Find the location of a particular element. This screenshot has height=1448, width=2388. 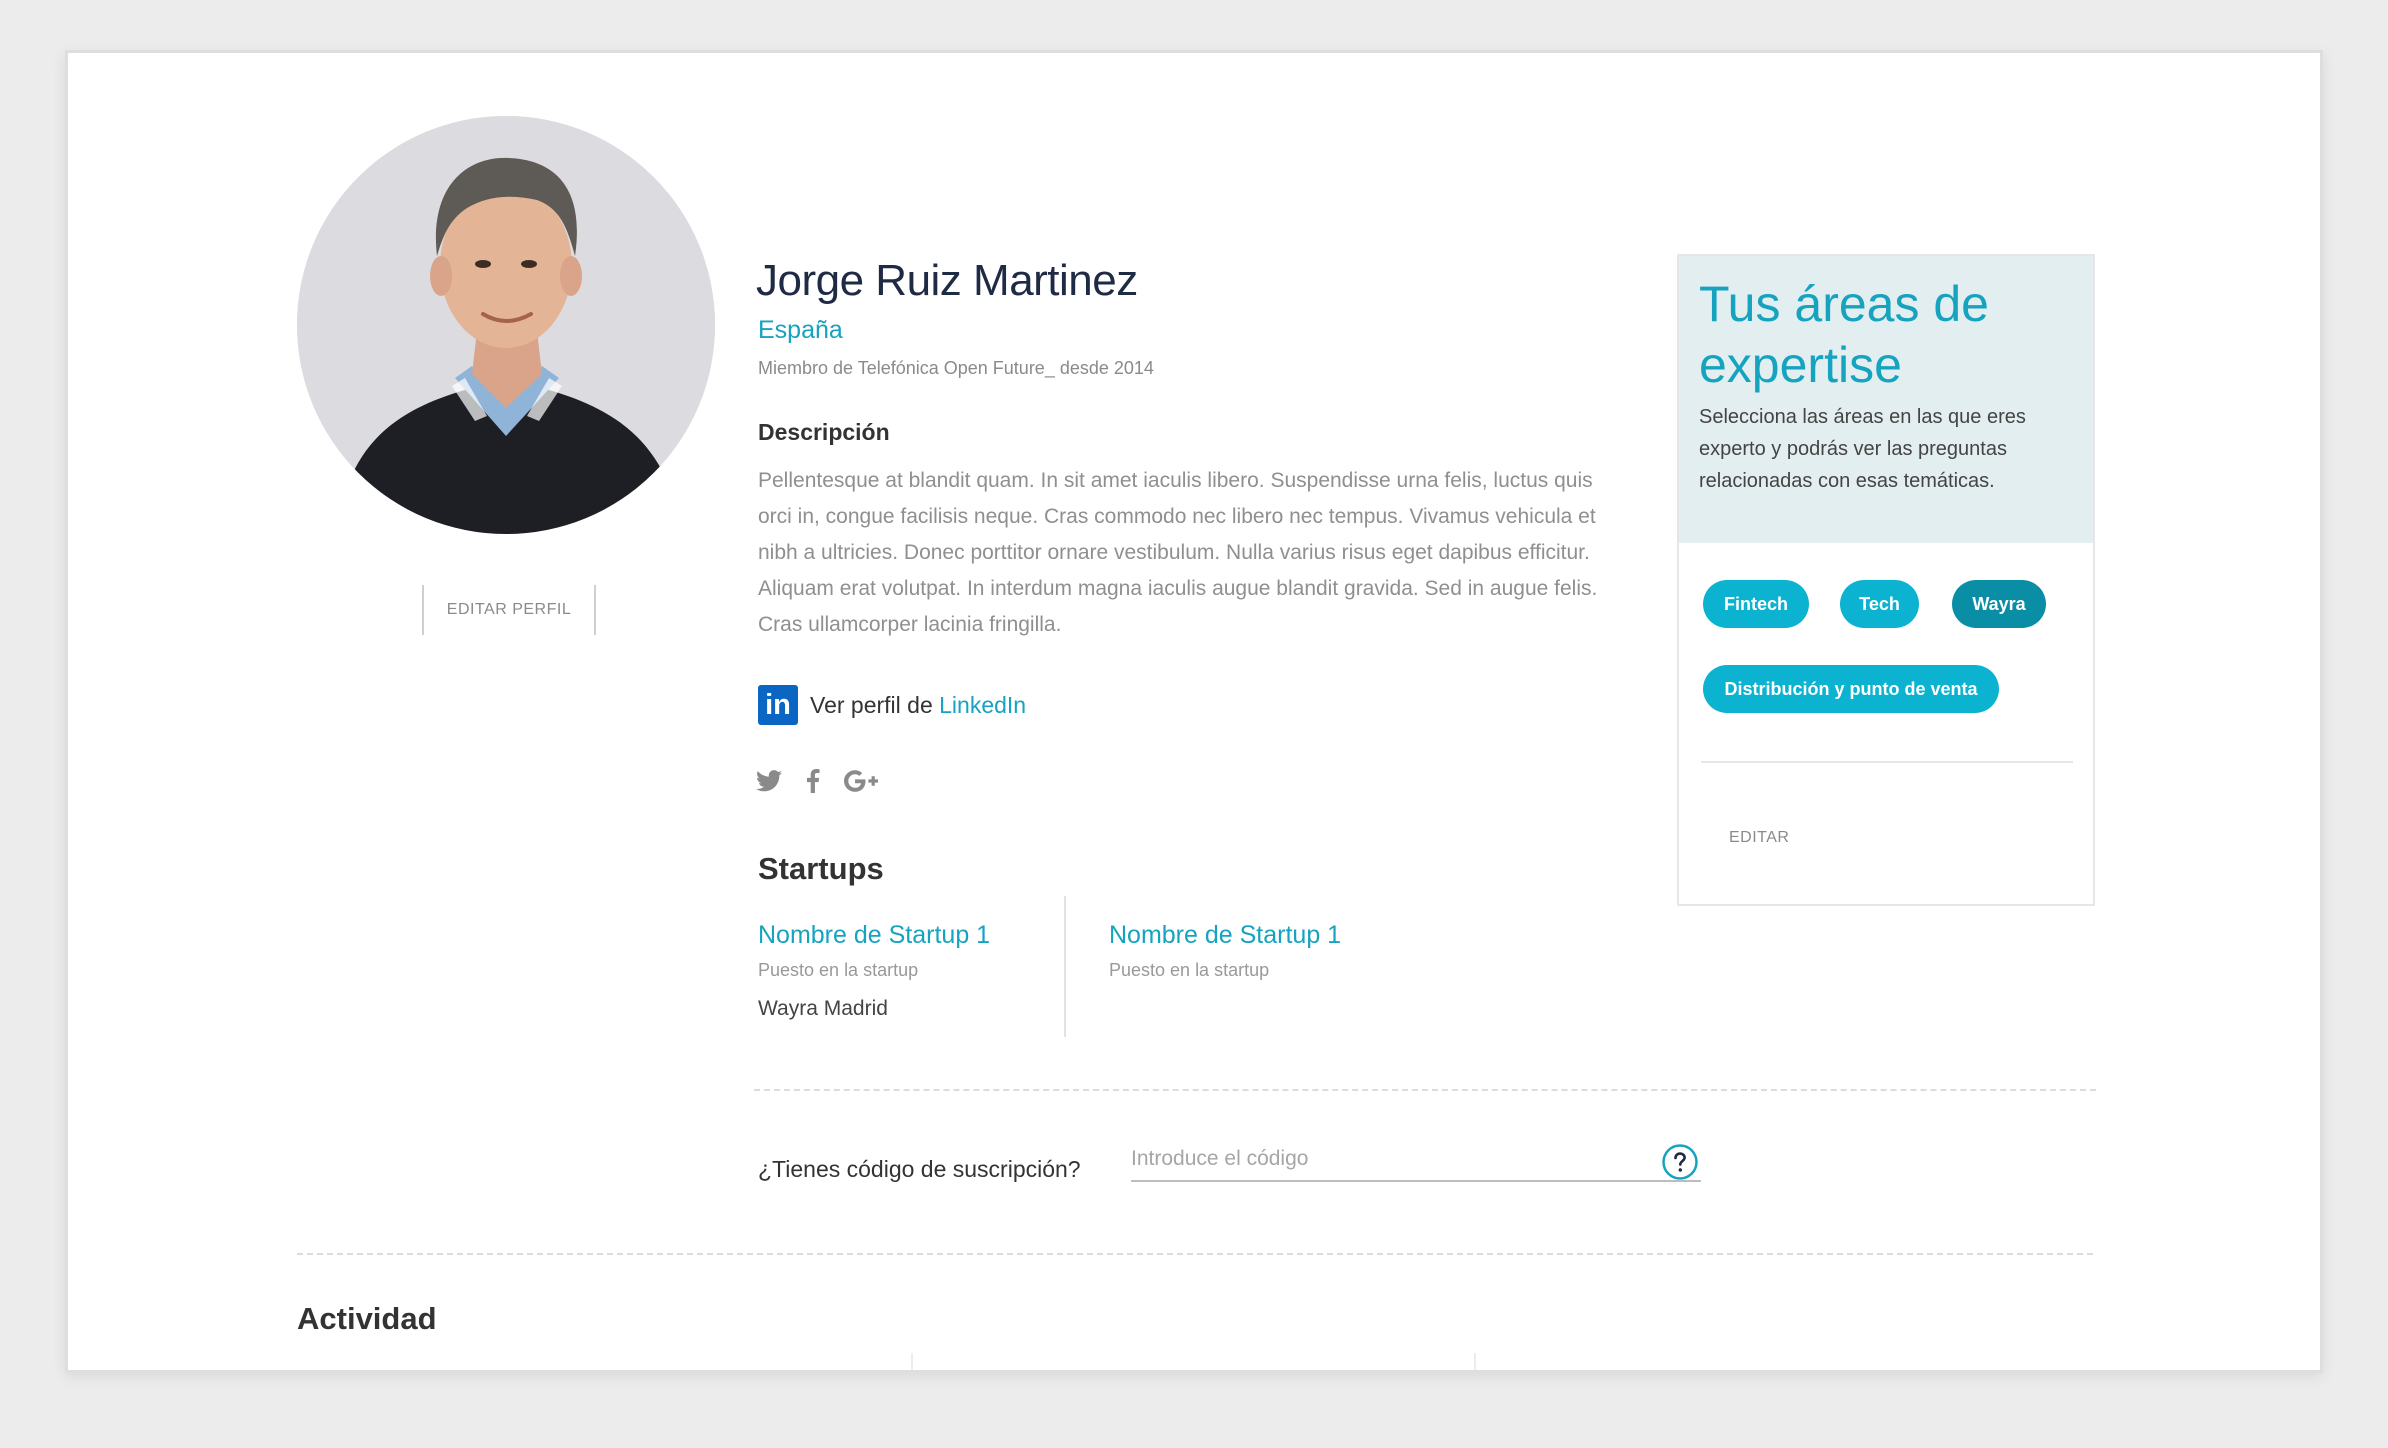

startups-title: Startups is located at coordinates (821, 868).